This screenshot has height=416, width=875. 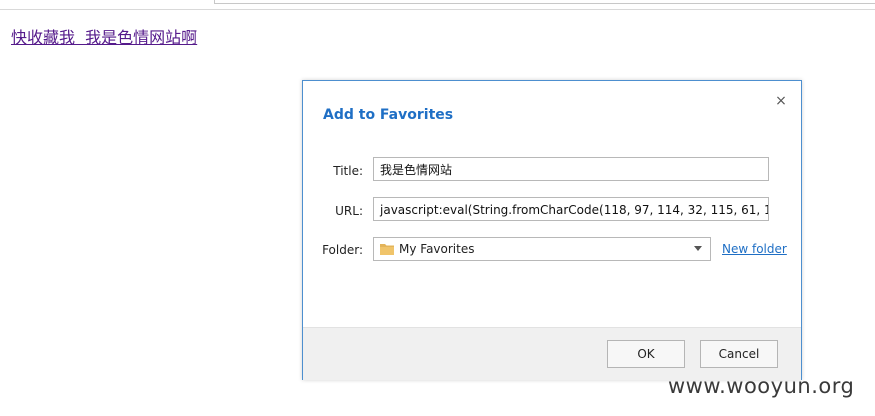 I want to click on ok-button: OK, so click(x=646, y=354).